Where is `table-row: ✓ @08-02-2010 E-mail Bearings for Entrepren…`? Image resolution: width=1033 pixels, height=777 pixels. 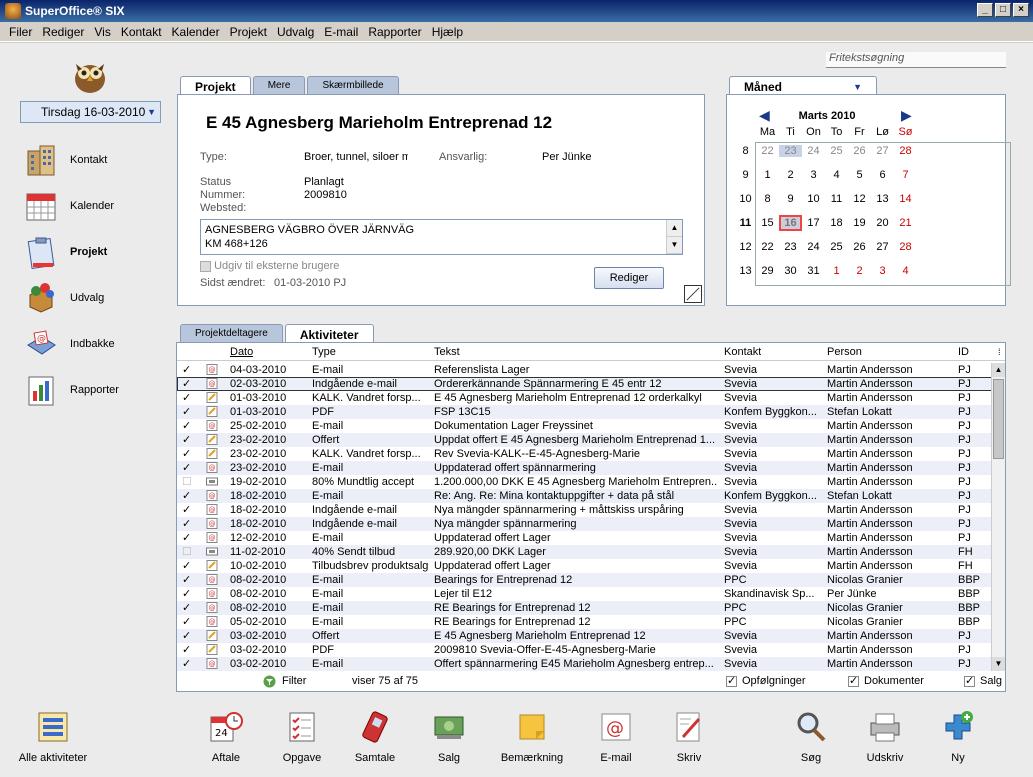
table-row: ✓ @08-02-2010 E-mail Bearings for Entrepren… is located at coordinates (584, 580).